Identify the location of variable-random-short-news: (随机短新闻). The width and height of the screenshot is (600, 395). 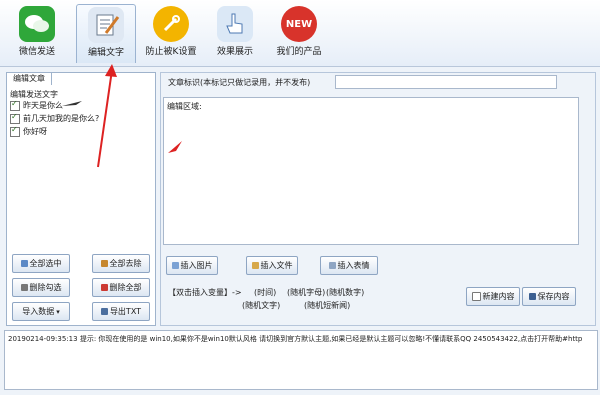
(327, 305).